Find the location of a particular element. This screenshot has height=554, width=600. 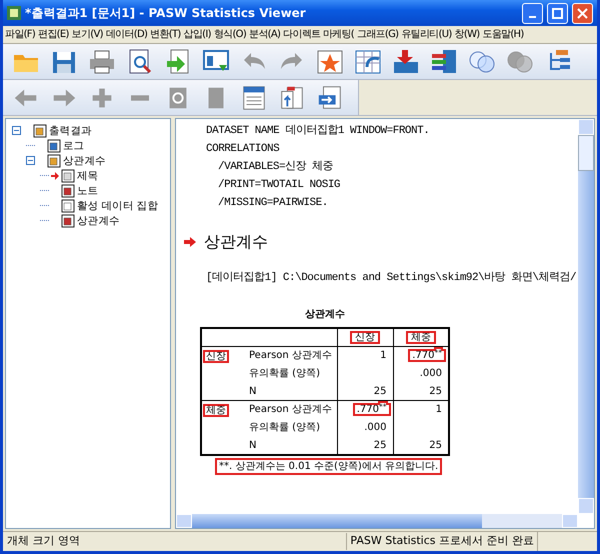

syntax-line: /MISSING=PAIRWISE. is located at coordinates (273, 203).